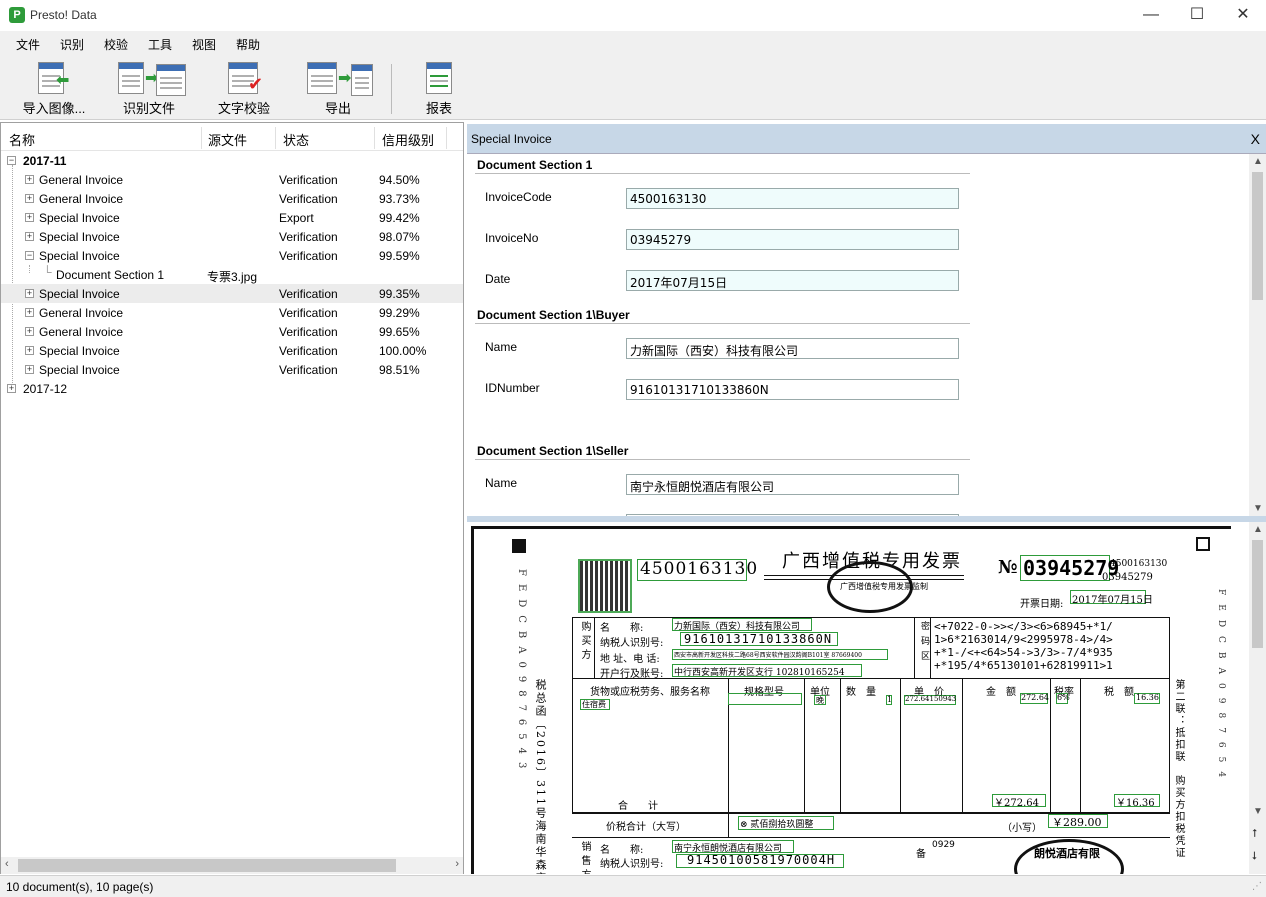  What do you see at coordinates (1151, 15) in the screenshot?
I see `minimize-button: —` at bounding box center [1151, 15].